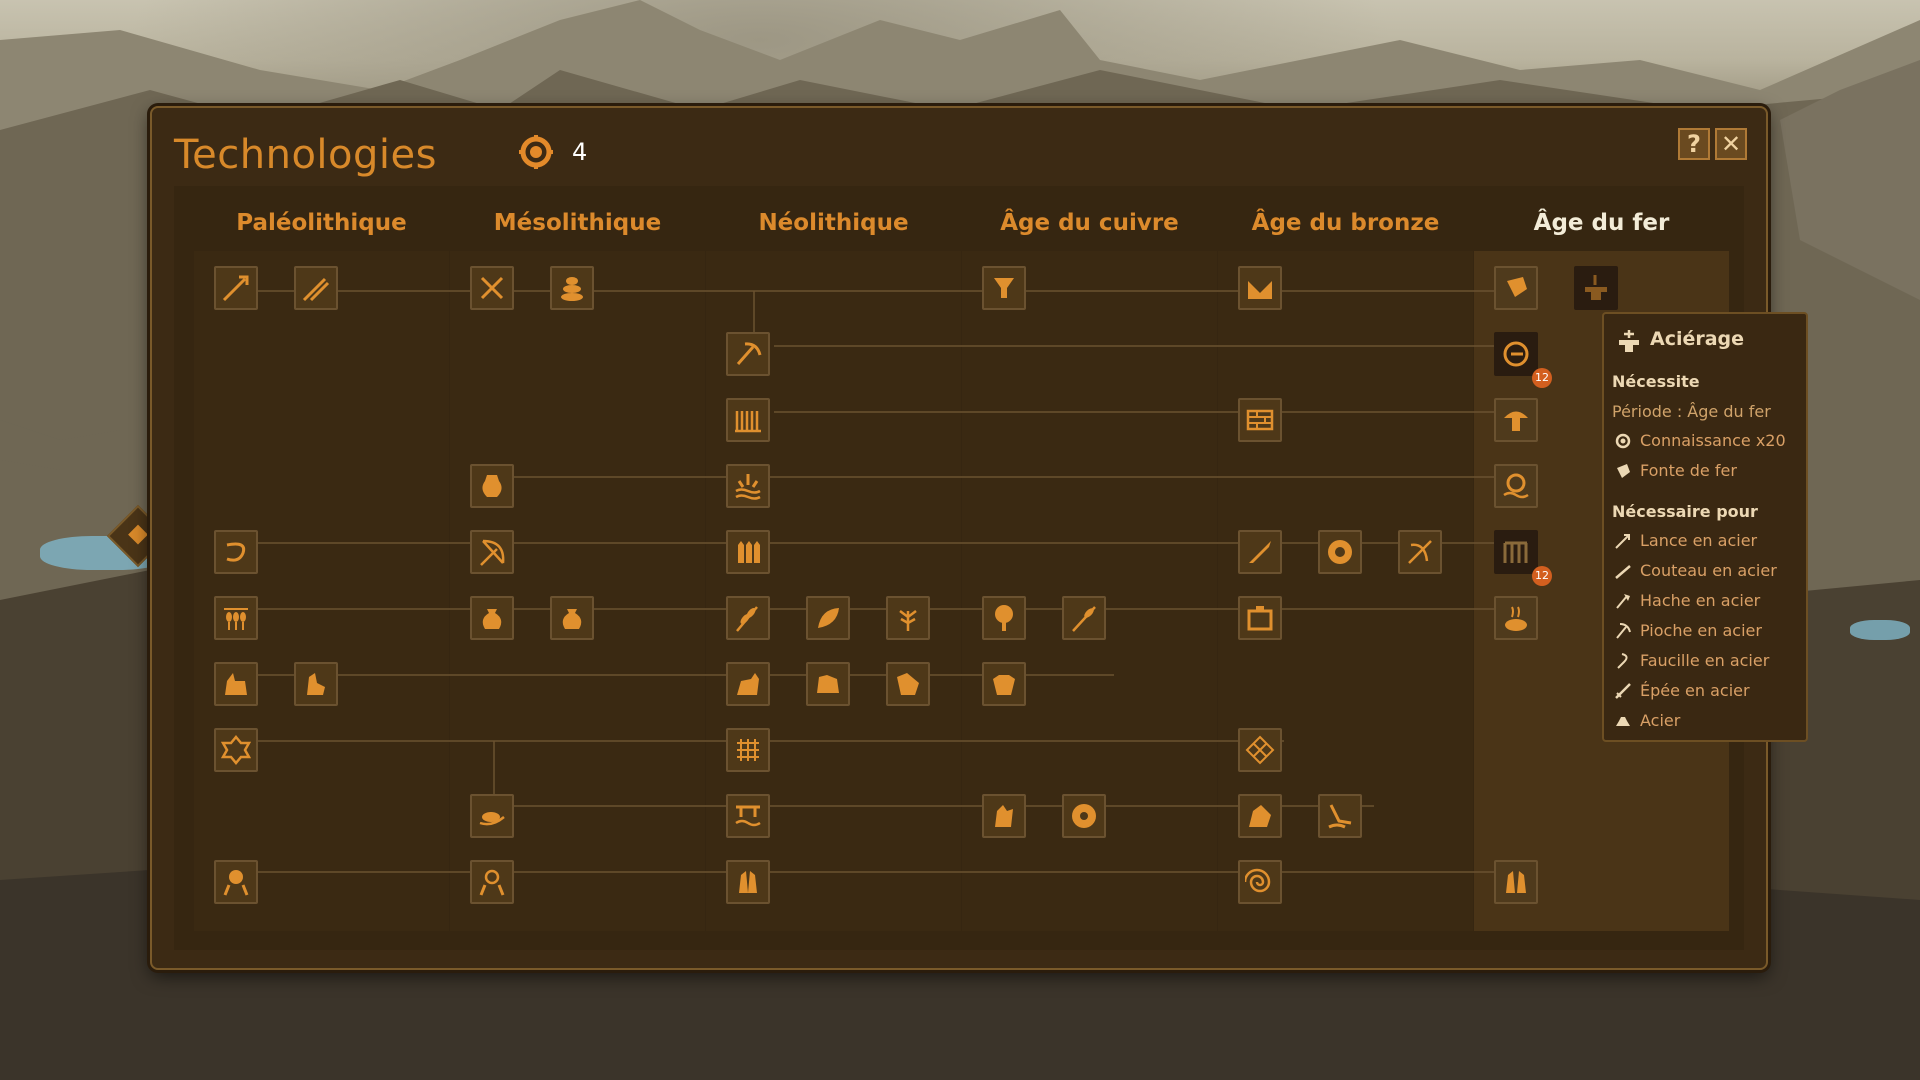  Describe the element at coordinates (1622, 661) in the screenshot. I see `sickle-icon` at that location.